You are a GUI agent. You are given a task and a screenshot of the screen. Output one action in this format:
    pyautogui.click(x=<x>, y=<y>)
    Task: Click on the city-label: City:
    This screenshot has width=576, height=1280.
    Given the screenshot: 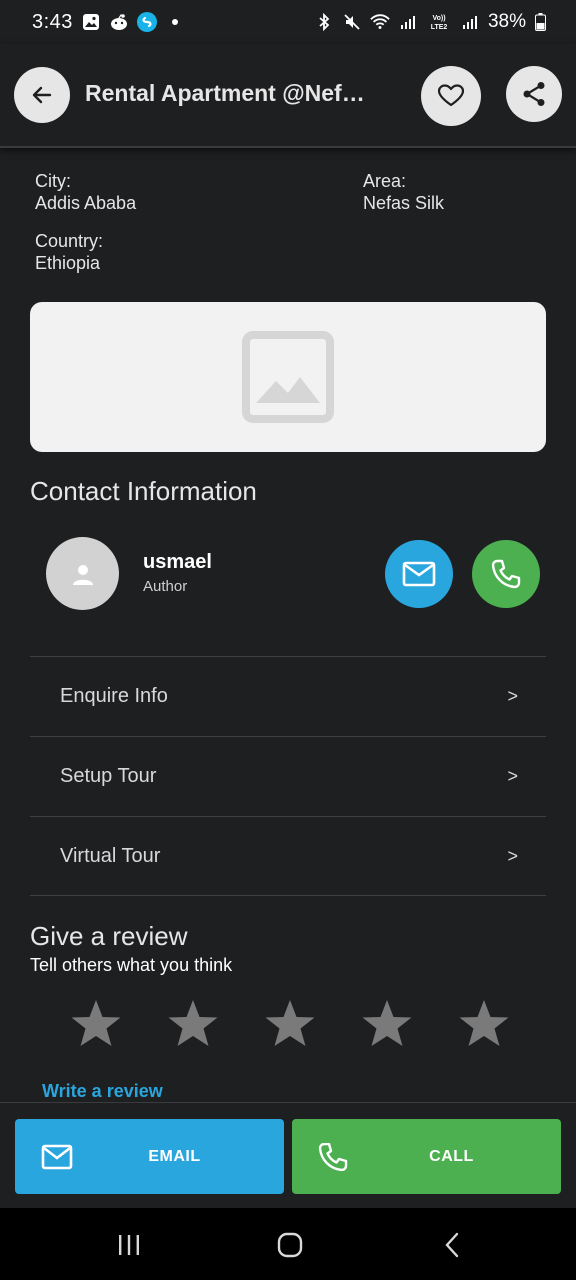 What is the action you would take?
    pyautogui.click(x=53, y=181)
    